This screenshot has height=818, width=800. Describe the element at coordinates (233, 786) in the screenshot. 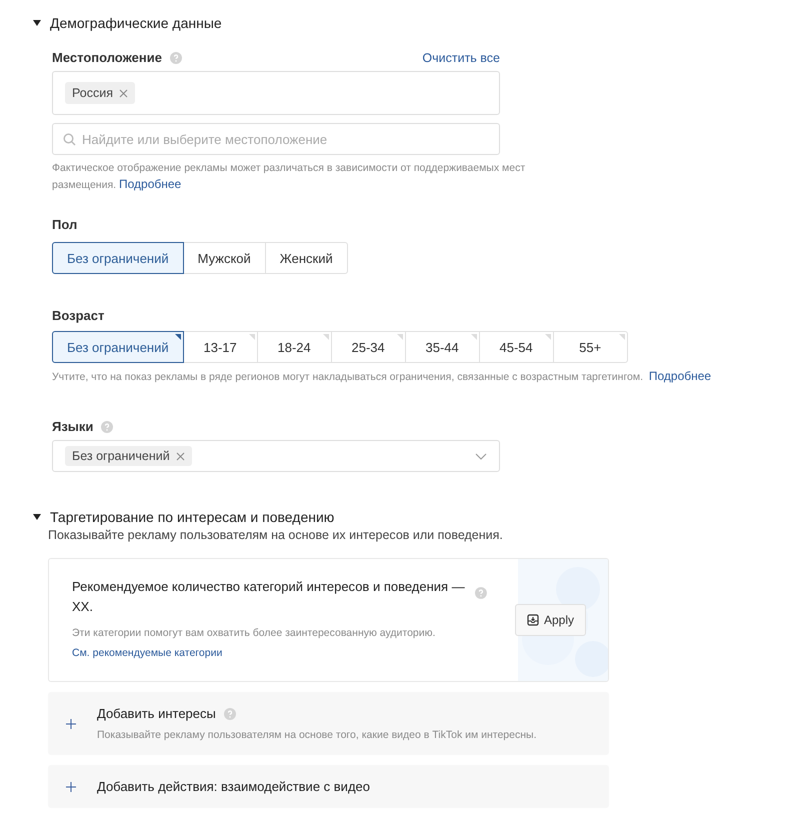

I see `panel-title: Добавить действия: взаимодействие с видео` at that location.